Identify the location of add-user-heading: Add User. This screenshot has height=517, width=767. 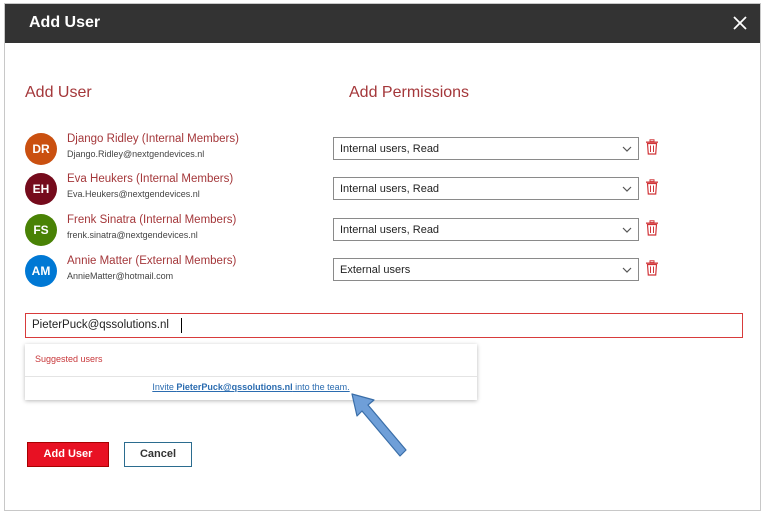
(58, 92).